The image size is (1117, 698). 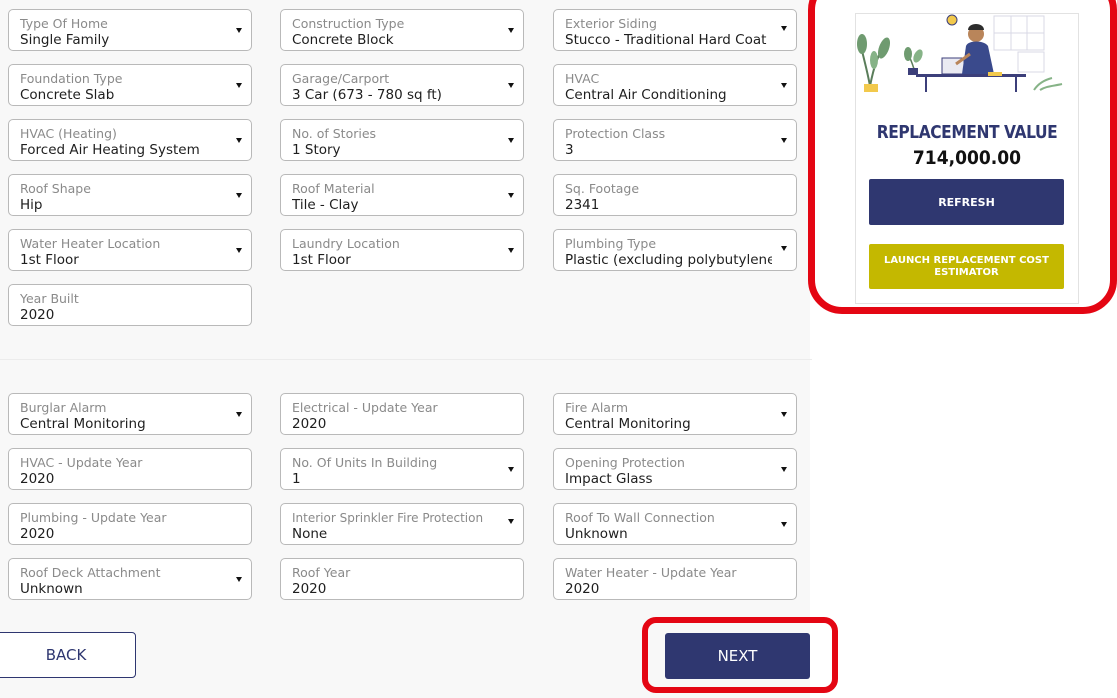 I want to click on field-value: Single Family, so click(x=65, y=40).